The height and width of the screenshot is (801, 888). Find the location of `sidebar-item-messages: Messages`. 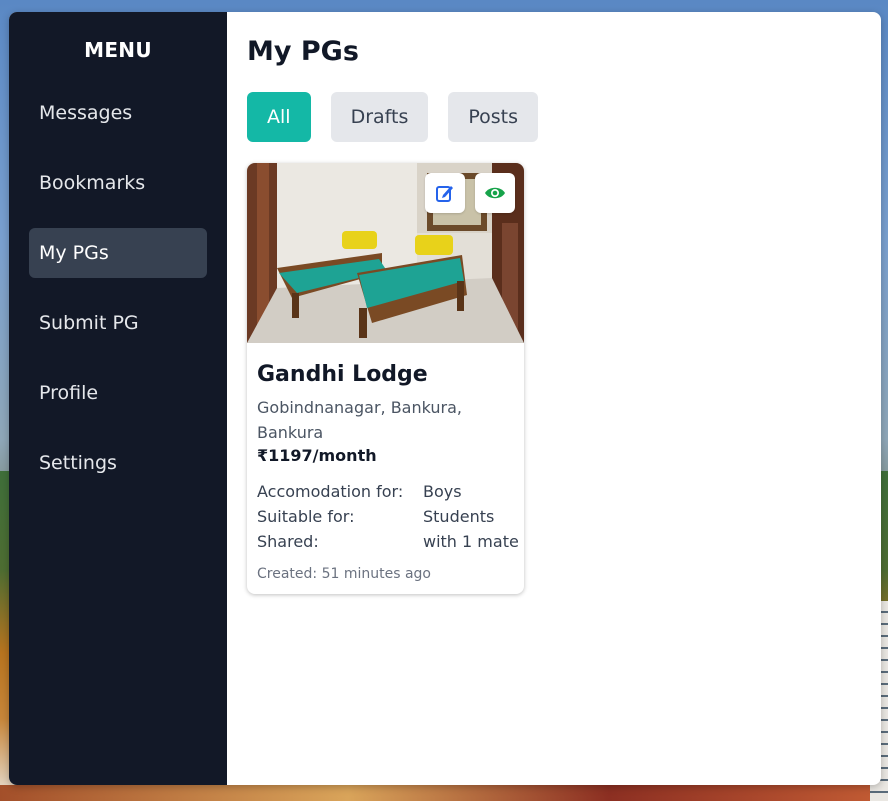

sidebar-item-messages: Messages is located at coordinates (118, 113).